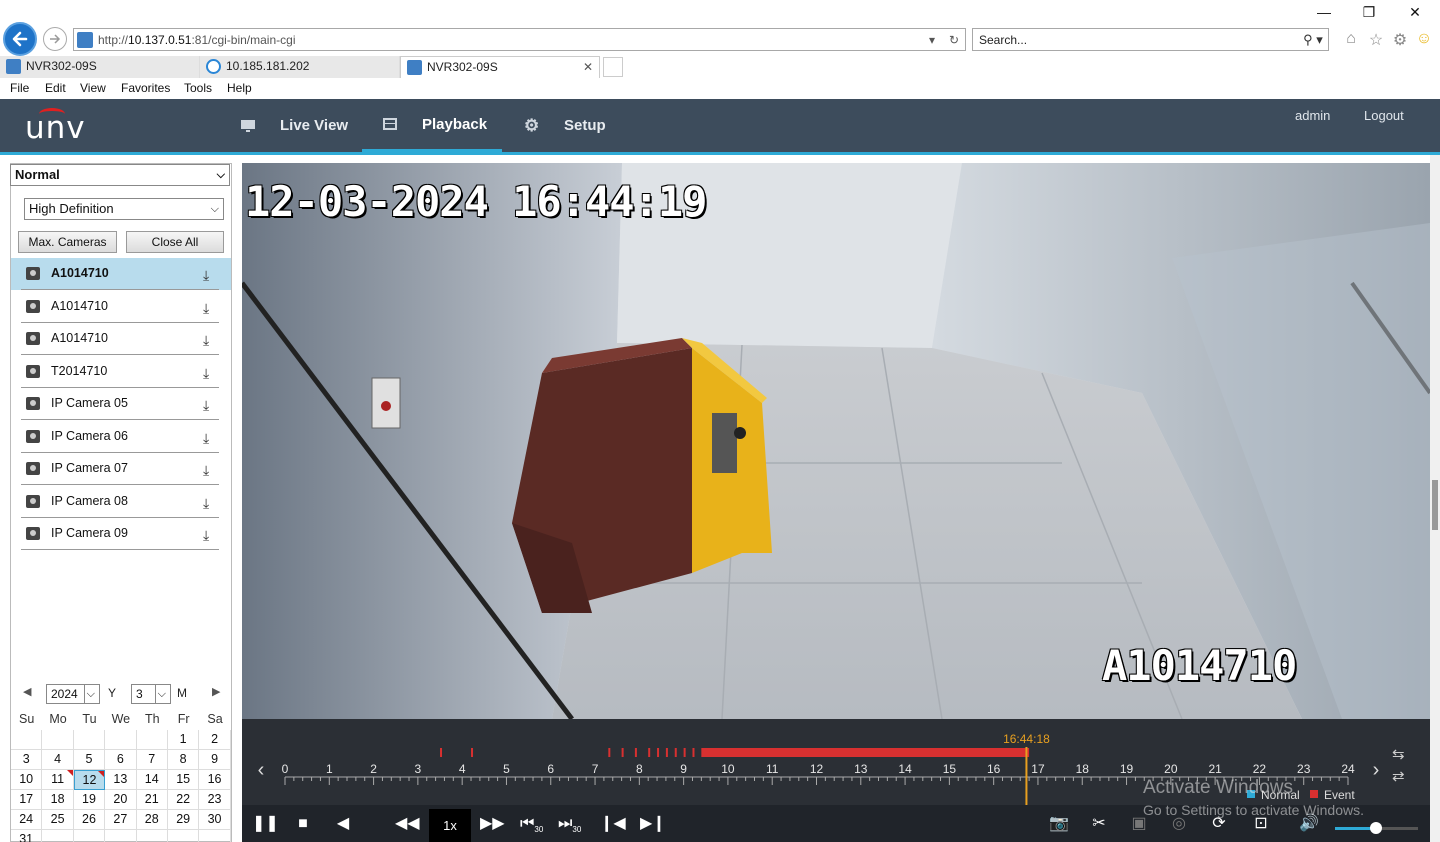  What do you see at coordinates (58, 820) in the screenshot?
I see `calendar-day: 25` at bounding box center [58, 820].